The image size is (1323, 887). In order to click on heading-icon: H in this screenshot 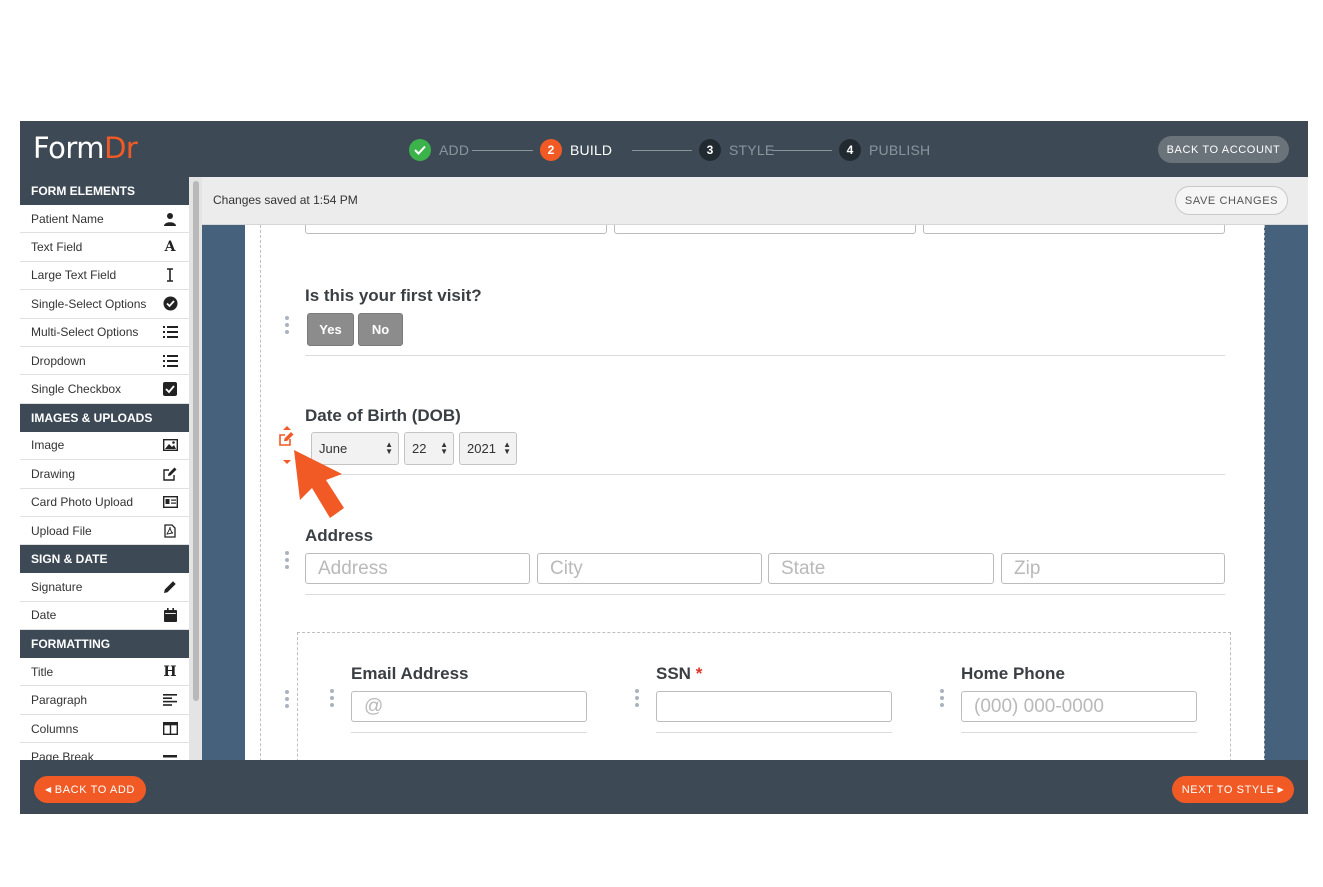, I will do `click(170, 671)`.